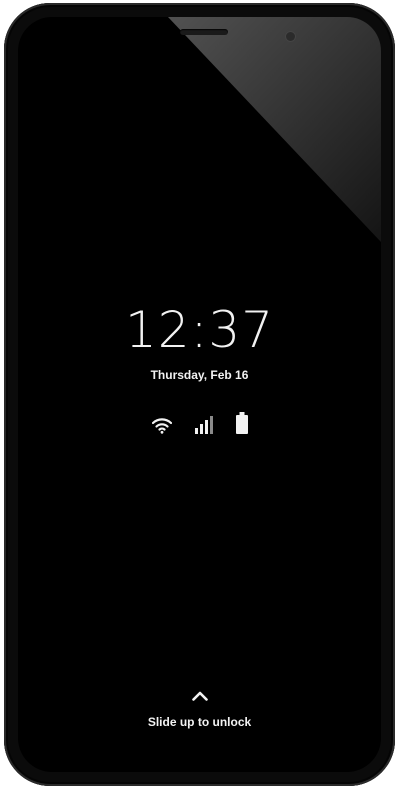  What do you see at coordinates (199, 330) in the screenshot?
I see `lock-clock: 12:37` at bounding box center [199, 330].